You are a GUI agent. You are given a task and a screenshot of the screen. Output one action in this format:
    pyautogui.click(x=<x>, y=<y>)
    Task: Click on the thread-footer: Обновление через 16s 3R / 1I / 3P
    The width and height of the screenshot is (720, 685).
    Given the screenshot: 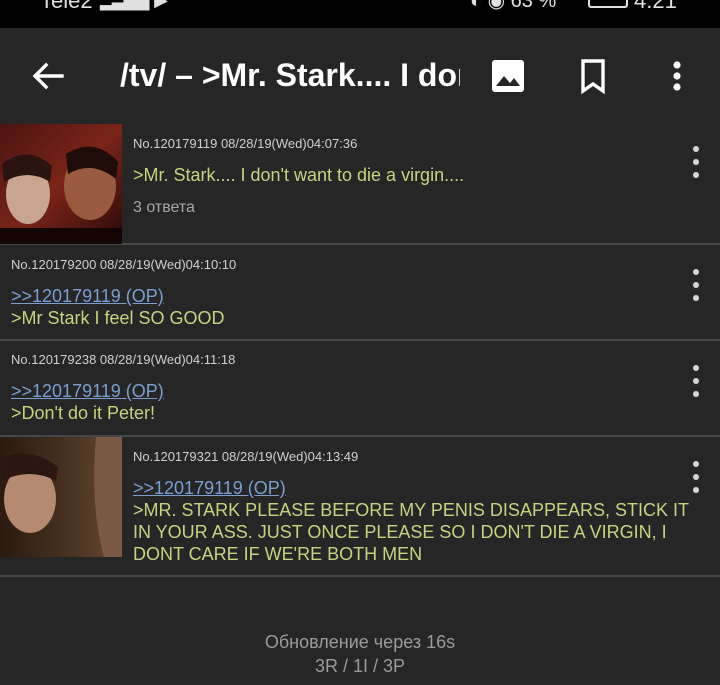 What is the action you would take?
    pyautogui.click(x=360, y=654)
    